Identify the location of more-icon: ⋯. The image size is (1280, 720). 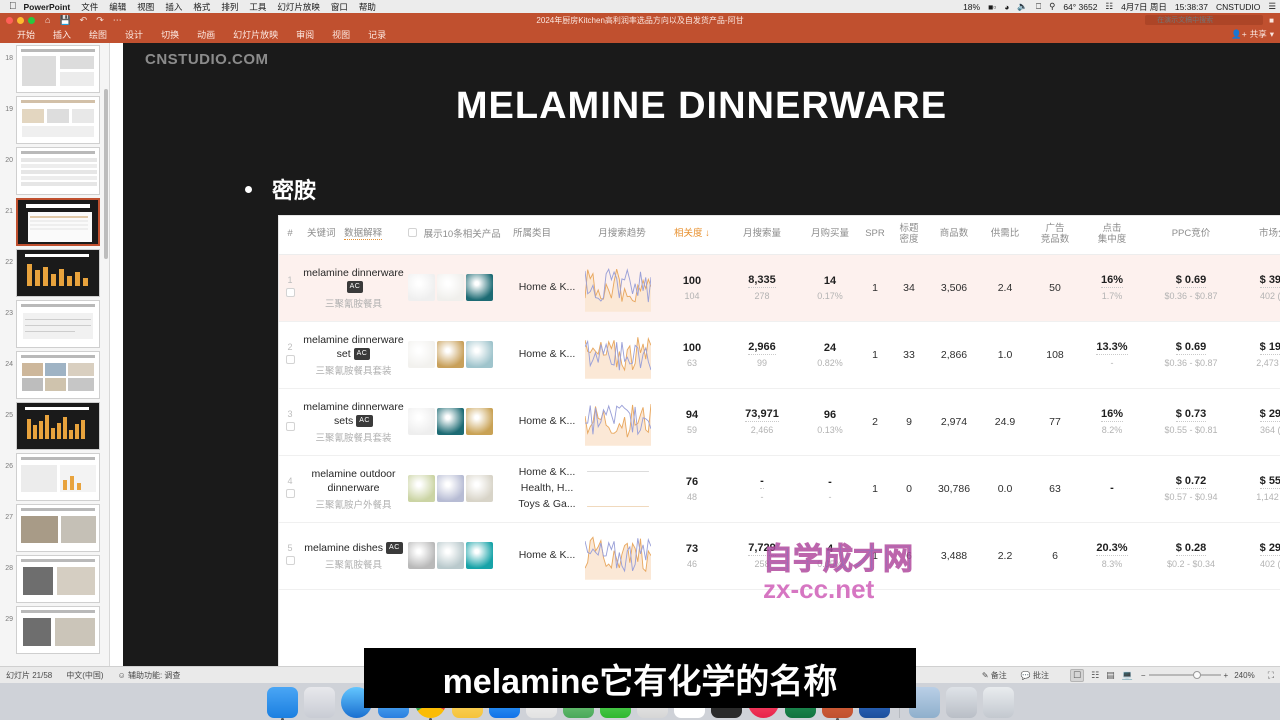
(117, 20).